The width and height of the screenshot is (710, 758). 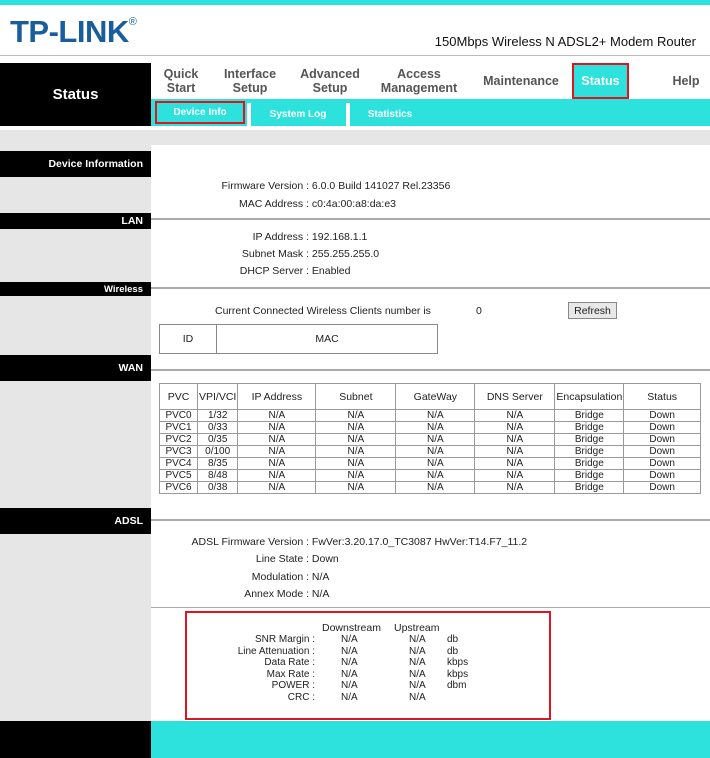 I want to click on sub-navigation: Device Info System Log Statistics, so click(x=430, y=112).